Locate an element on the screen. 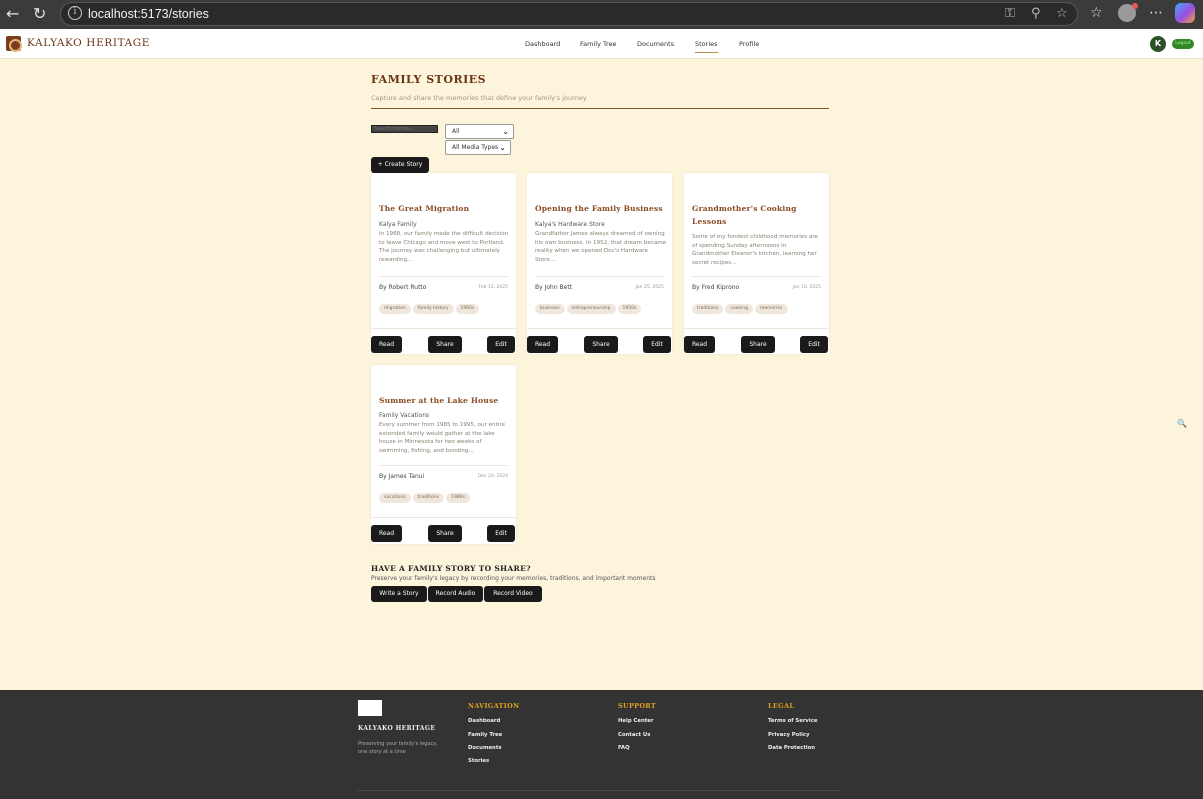 This screenshot has width=1203, height=799. footer-link: Dashboard is located at coordinates (484, 721).